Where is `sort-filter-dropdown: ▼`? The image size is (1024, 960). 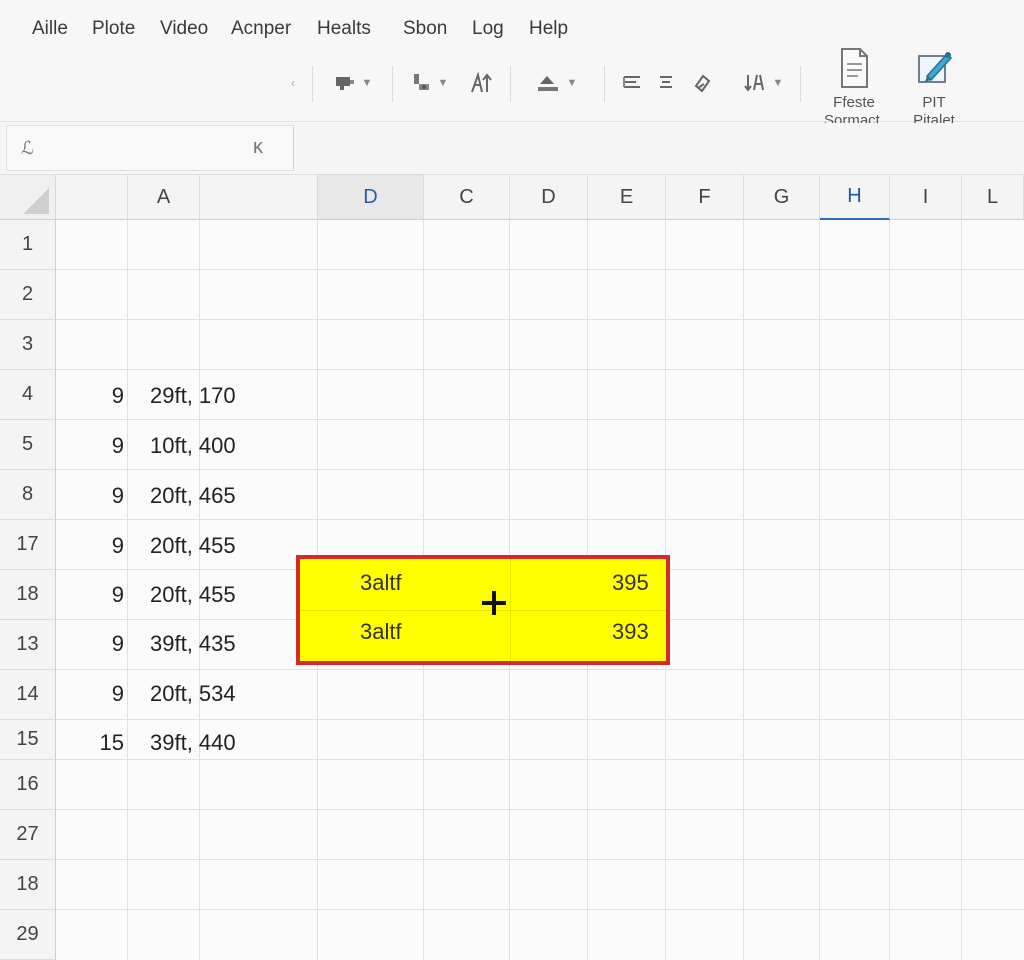 sort-filter-dropdown: ▼ is located at coordinates (763, 83).